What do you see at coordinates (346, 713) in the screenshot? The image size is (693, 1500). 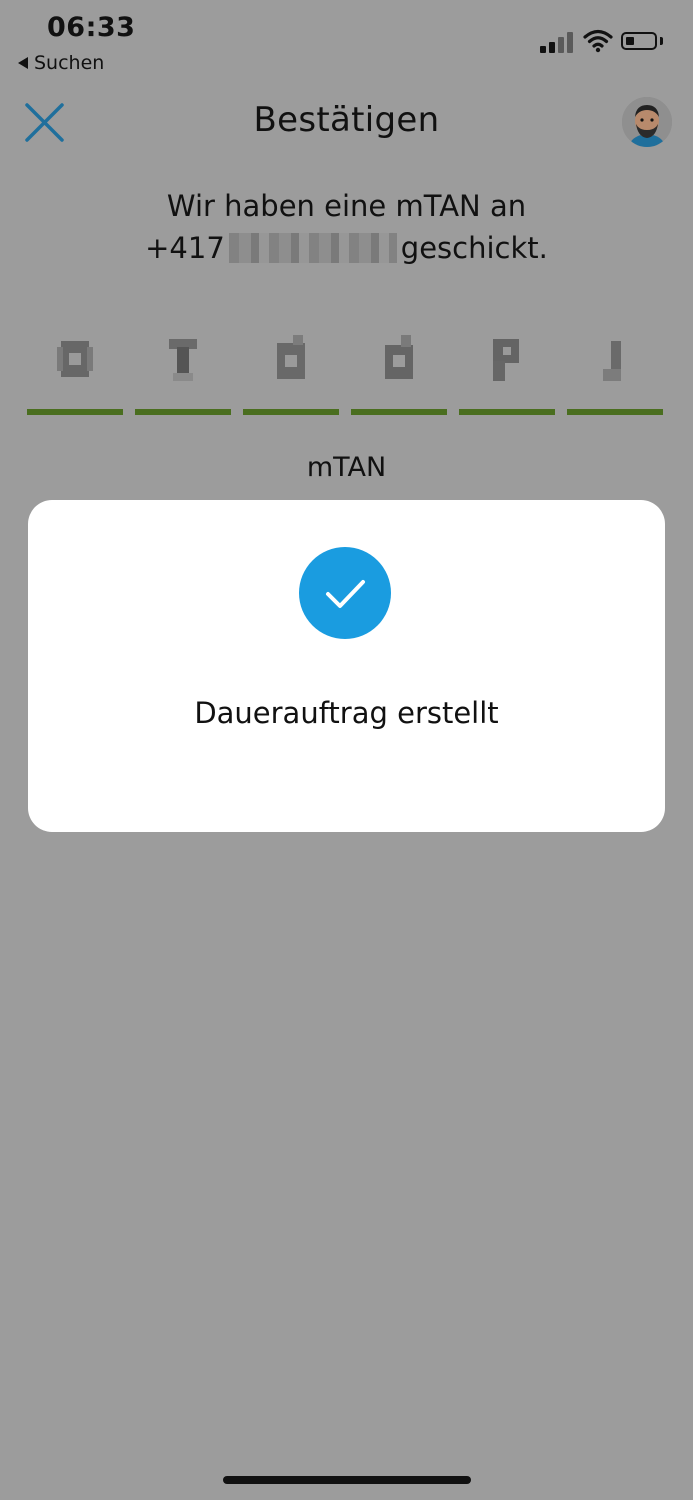 I see `success-message: Dauerauftrag erstellt` at bounding box center [346, 713].